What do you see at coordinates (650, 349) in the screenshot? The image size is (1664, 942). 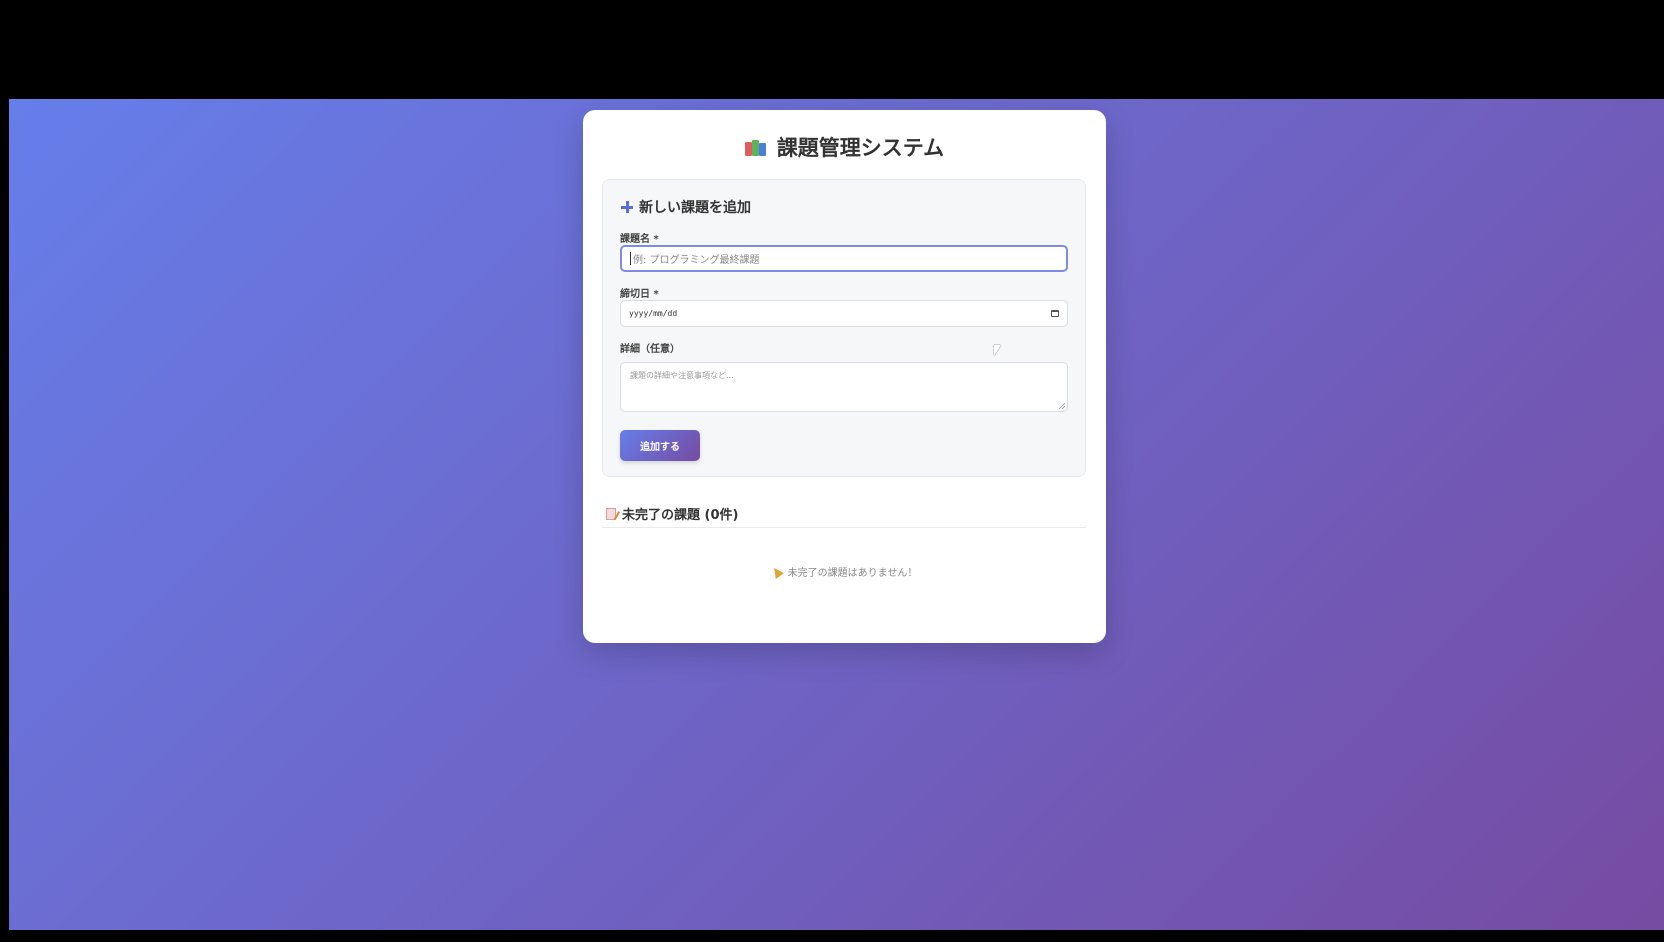 I see `detail-label: 詳細（任意）` at bounding box center [650, 349].